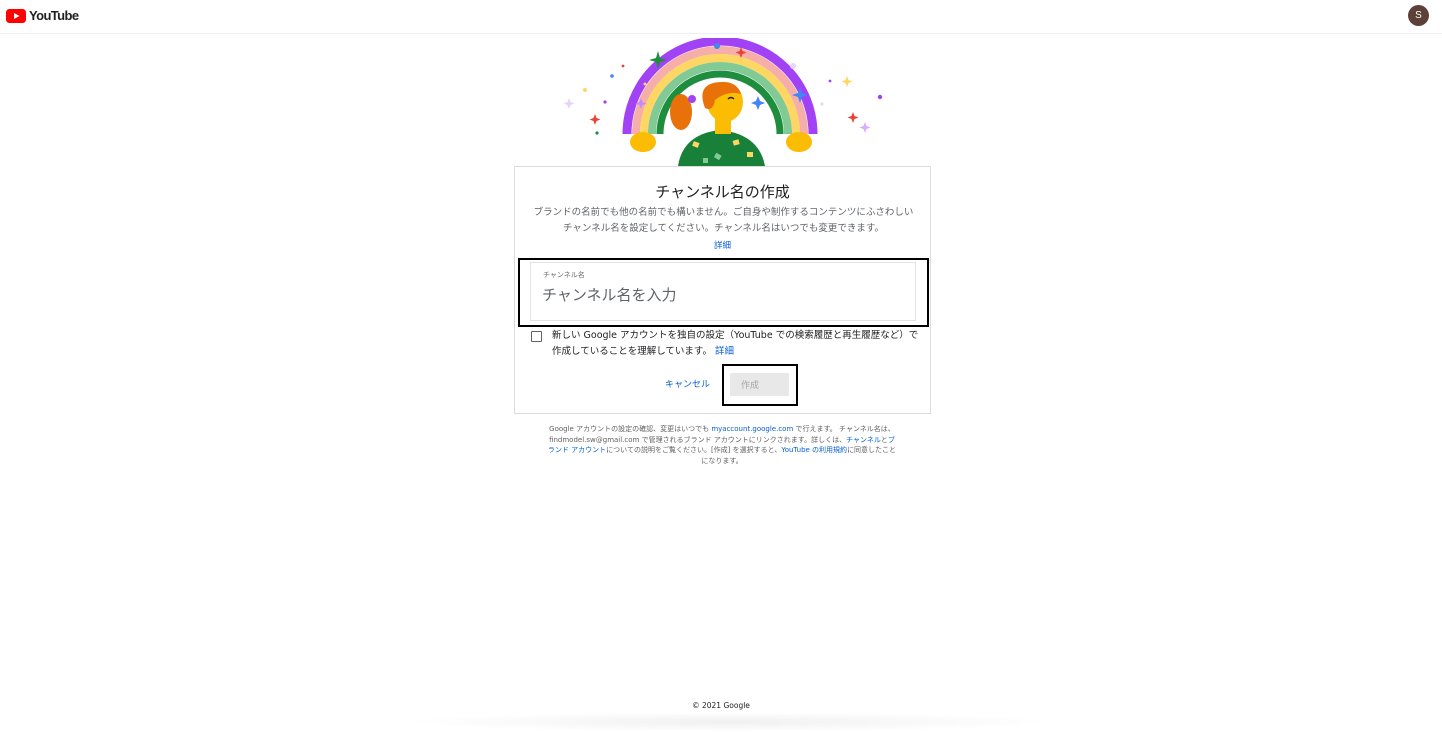 Image resolution: width=1442 pixels, height=732 pixels. What do you see at coordinates (863, 440) in the screenshot?
I see `channels-link: チャンネル` at bounding box center [863, 440].